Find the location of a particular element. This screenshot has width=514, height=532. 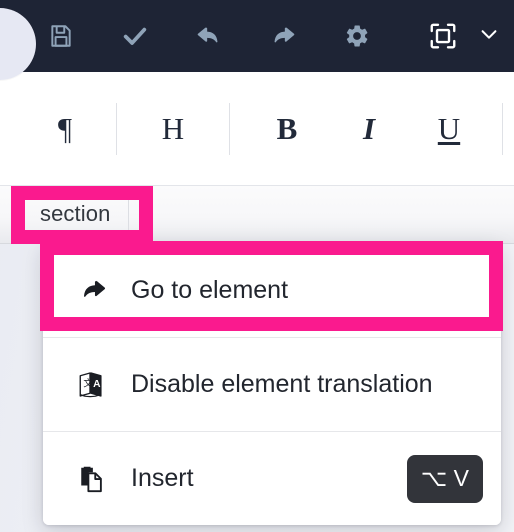

bold-label: B is located at coordinates (287, 128).